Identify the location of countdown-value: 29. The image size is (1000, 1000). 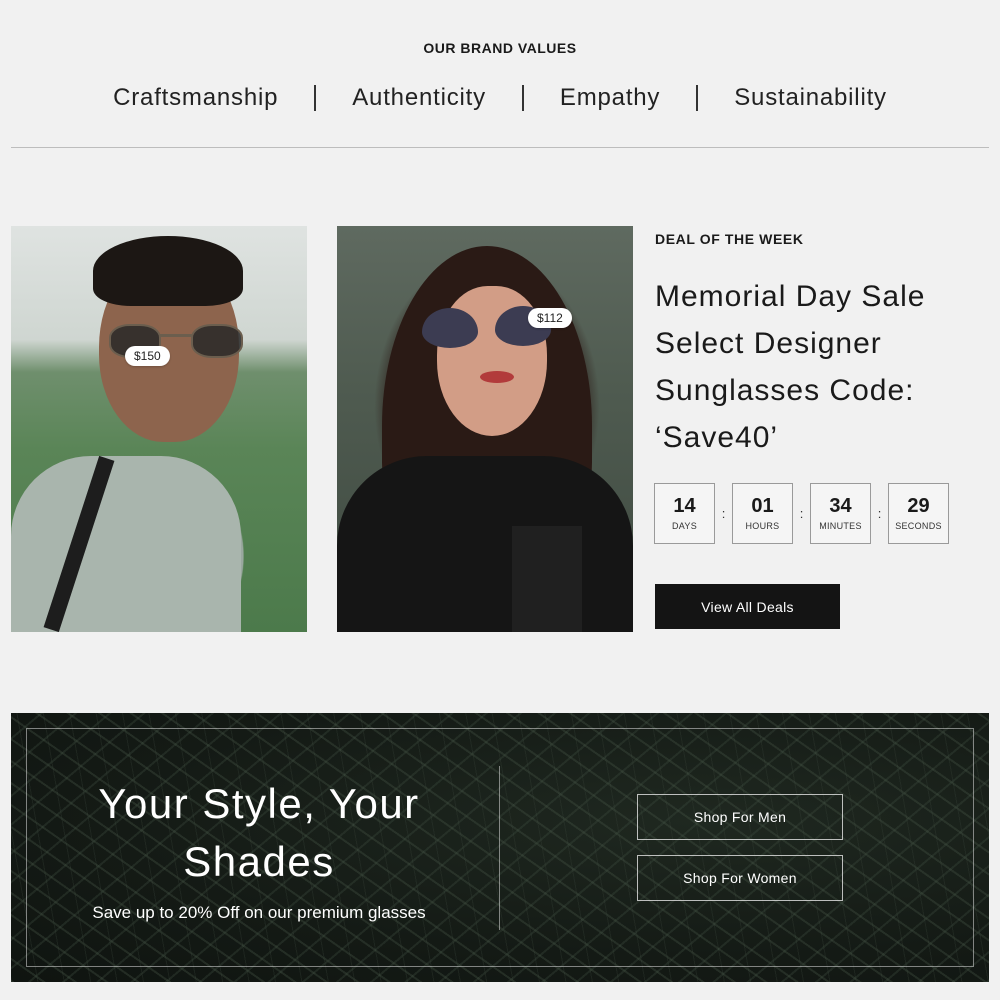
(918, 506).